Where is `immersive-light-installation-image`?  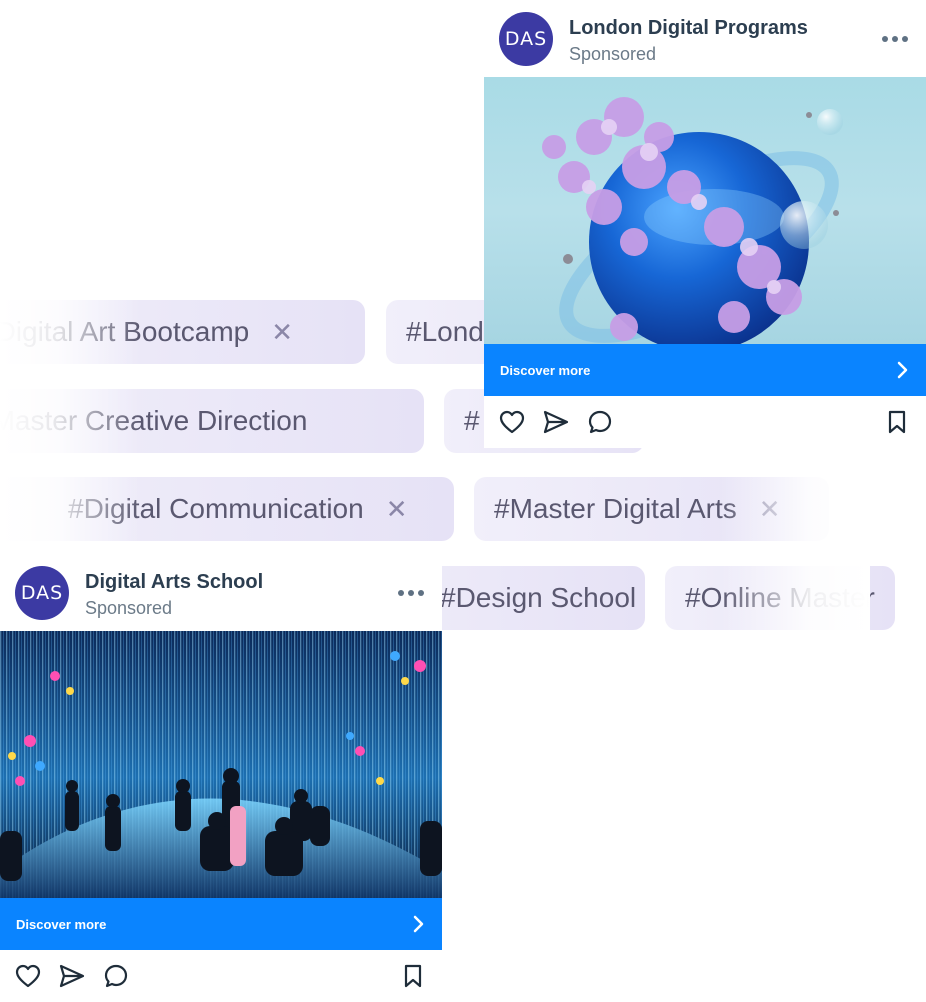 immersive-light-installation-image is located at coordinates (221, 764).